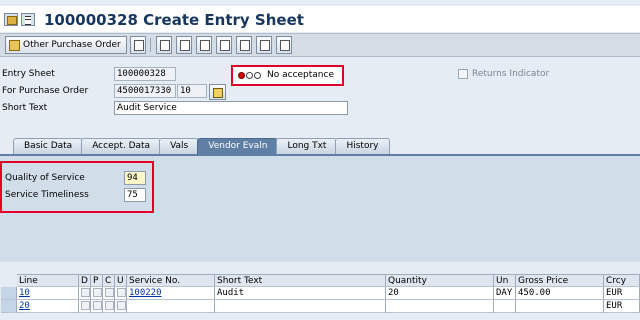 The height and width of the screenshot is (320, 640). Describe the element at coordinates (145, 293) in the screenshot. I see `service-no-link: 100220` at that location.